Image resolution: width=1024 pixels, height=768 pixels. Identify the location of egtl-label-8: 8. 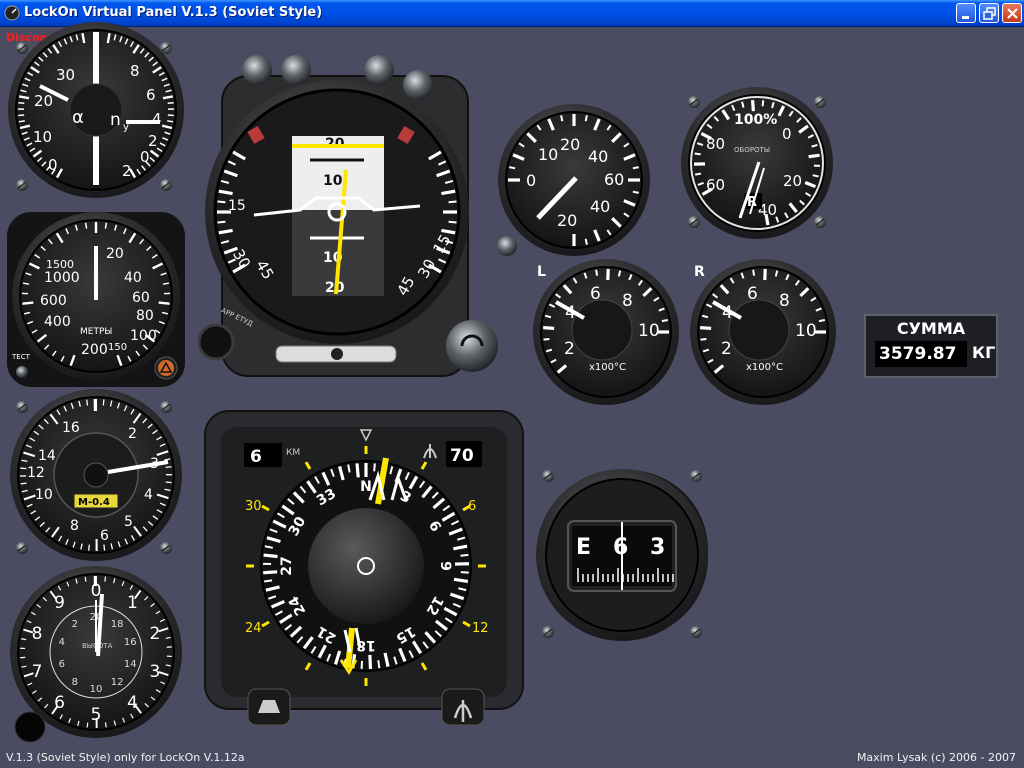
(627, 301).